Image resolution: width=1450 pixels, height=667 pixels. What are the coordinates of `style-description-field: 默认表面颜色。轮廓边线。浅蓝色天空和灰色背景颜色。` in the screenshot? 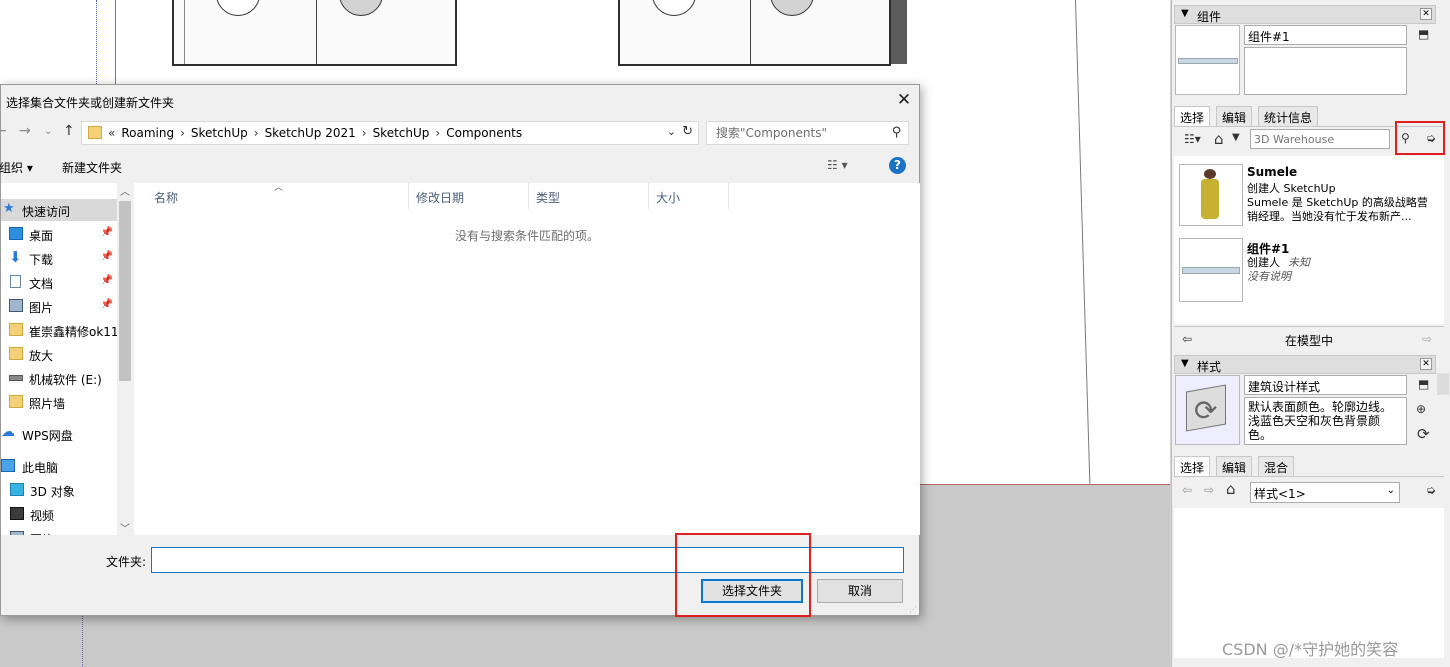 It's located at (1325, 421).